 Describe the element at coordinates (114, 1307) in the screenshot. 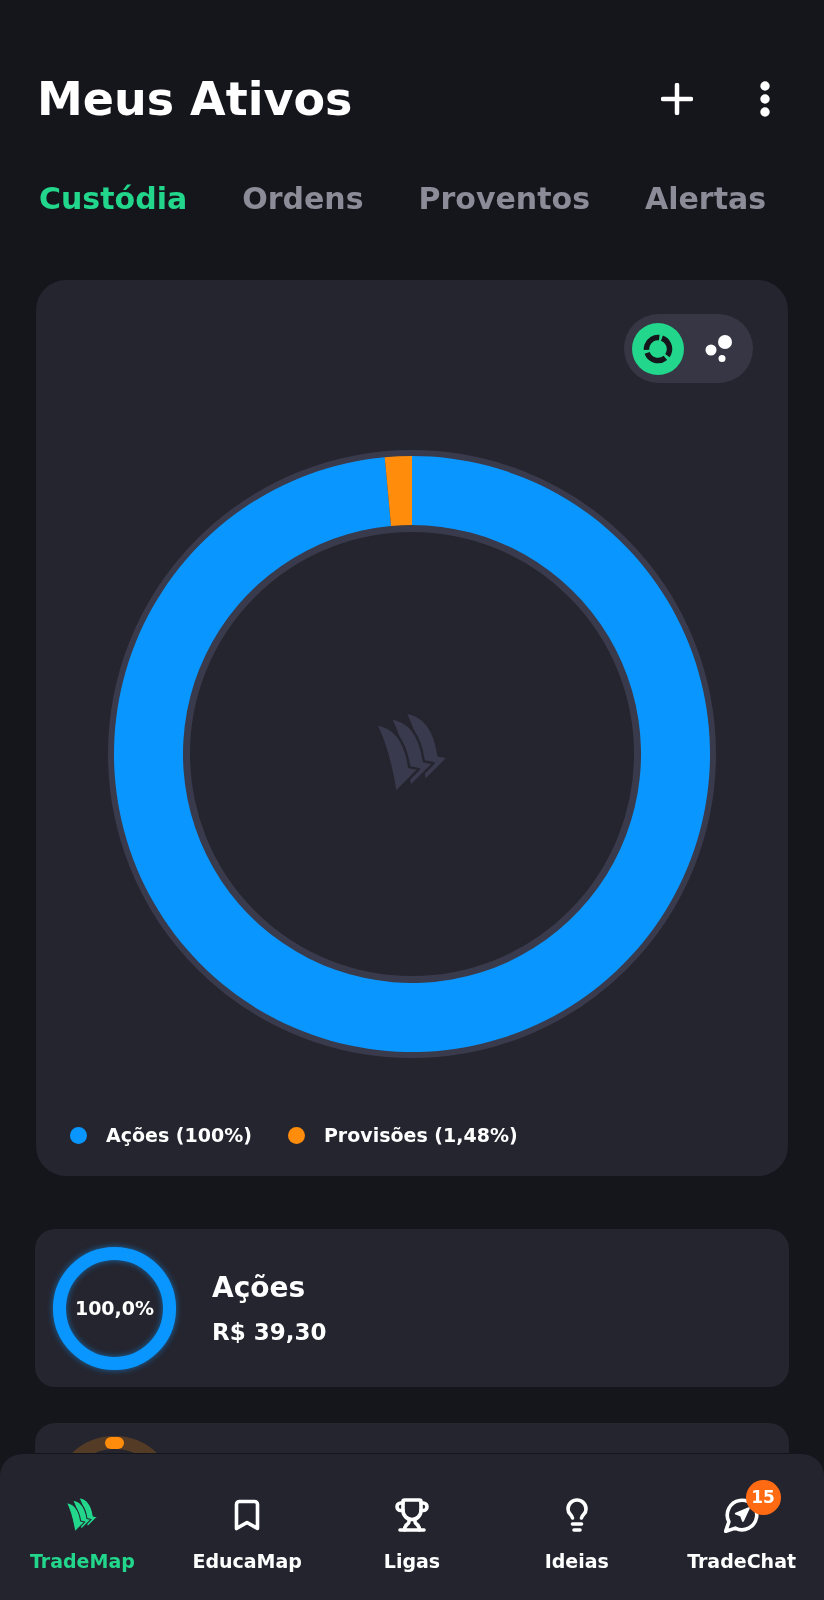

I see `percent-label: 100,0%` at that location.